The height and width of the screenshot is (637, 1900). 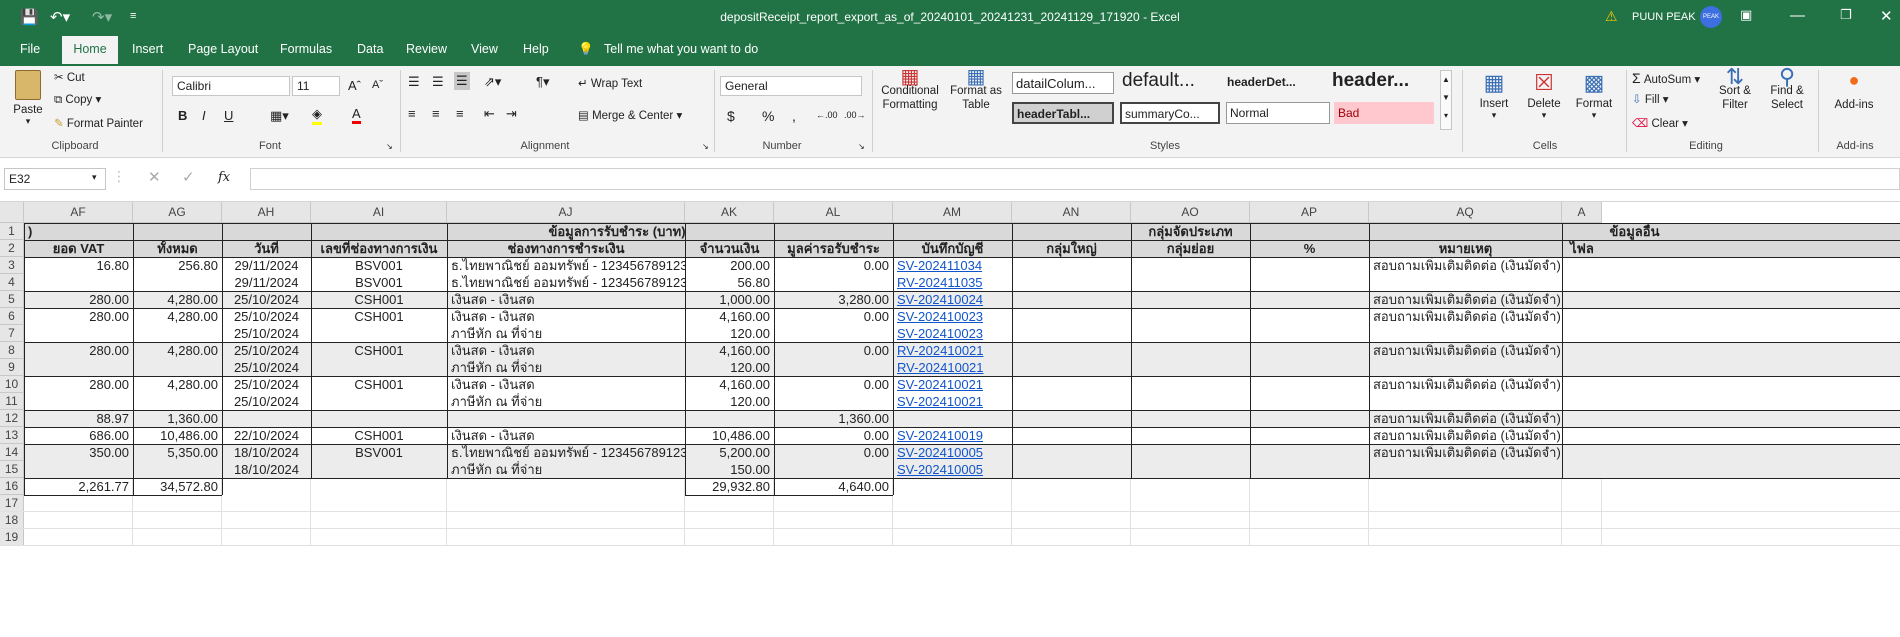 I want to click on row-header-8: 8, so click(x=12, y=350).